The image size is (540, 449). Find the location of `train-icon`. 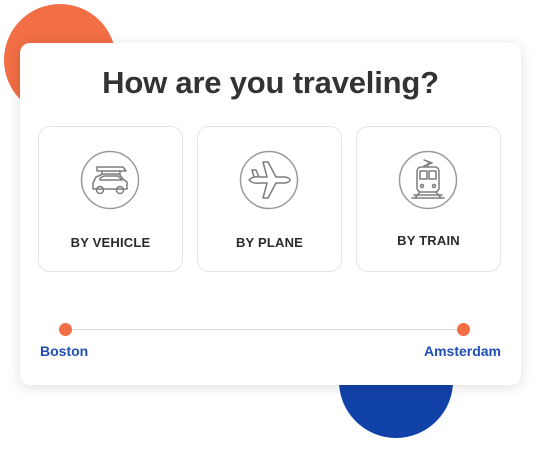

train-icon is located at coordinates (428, 180).